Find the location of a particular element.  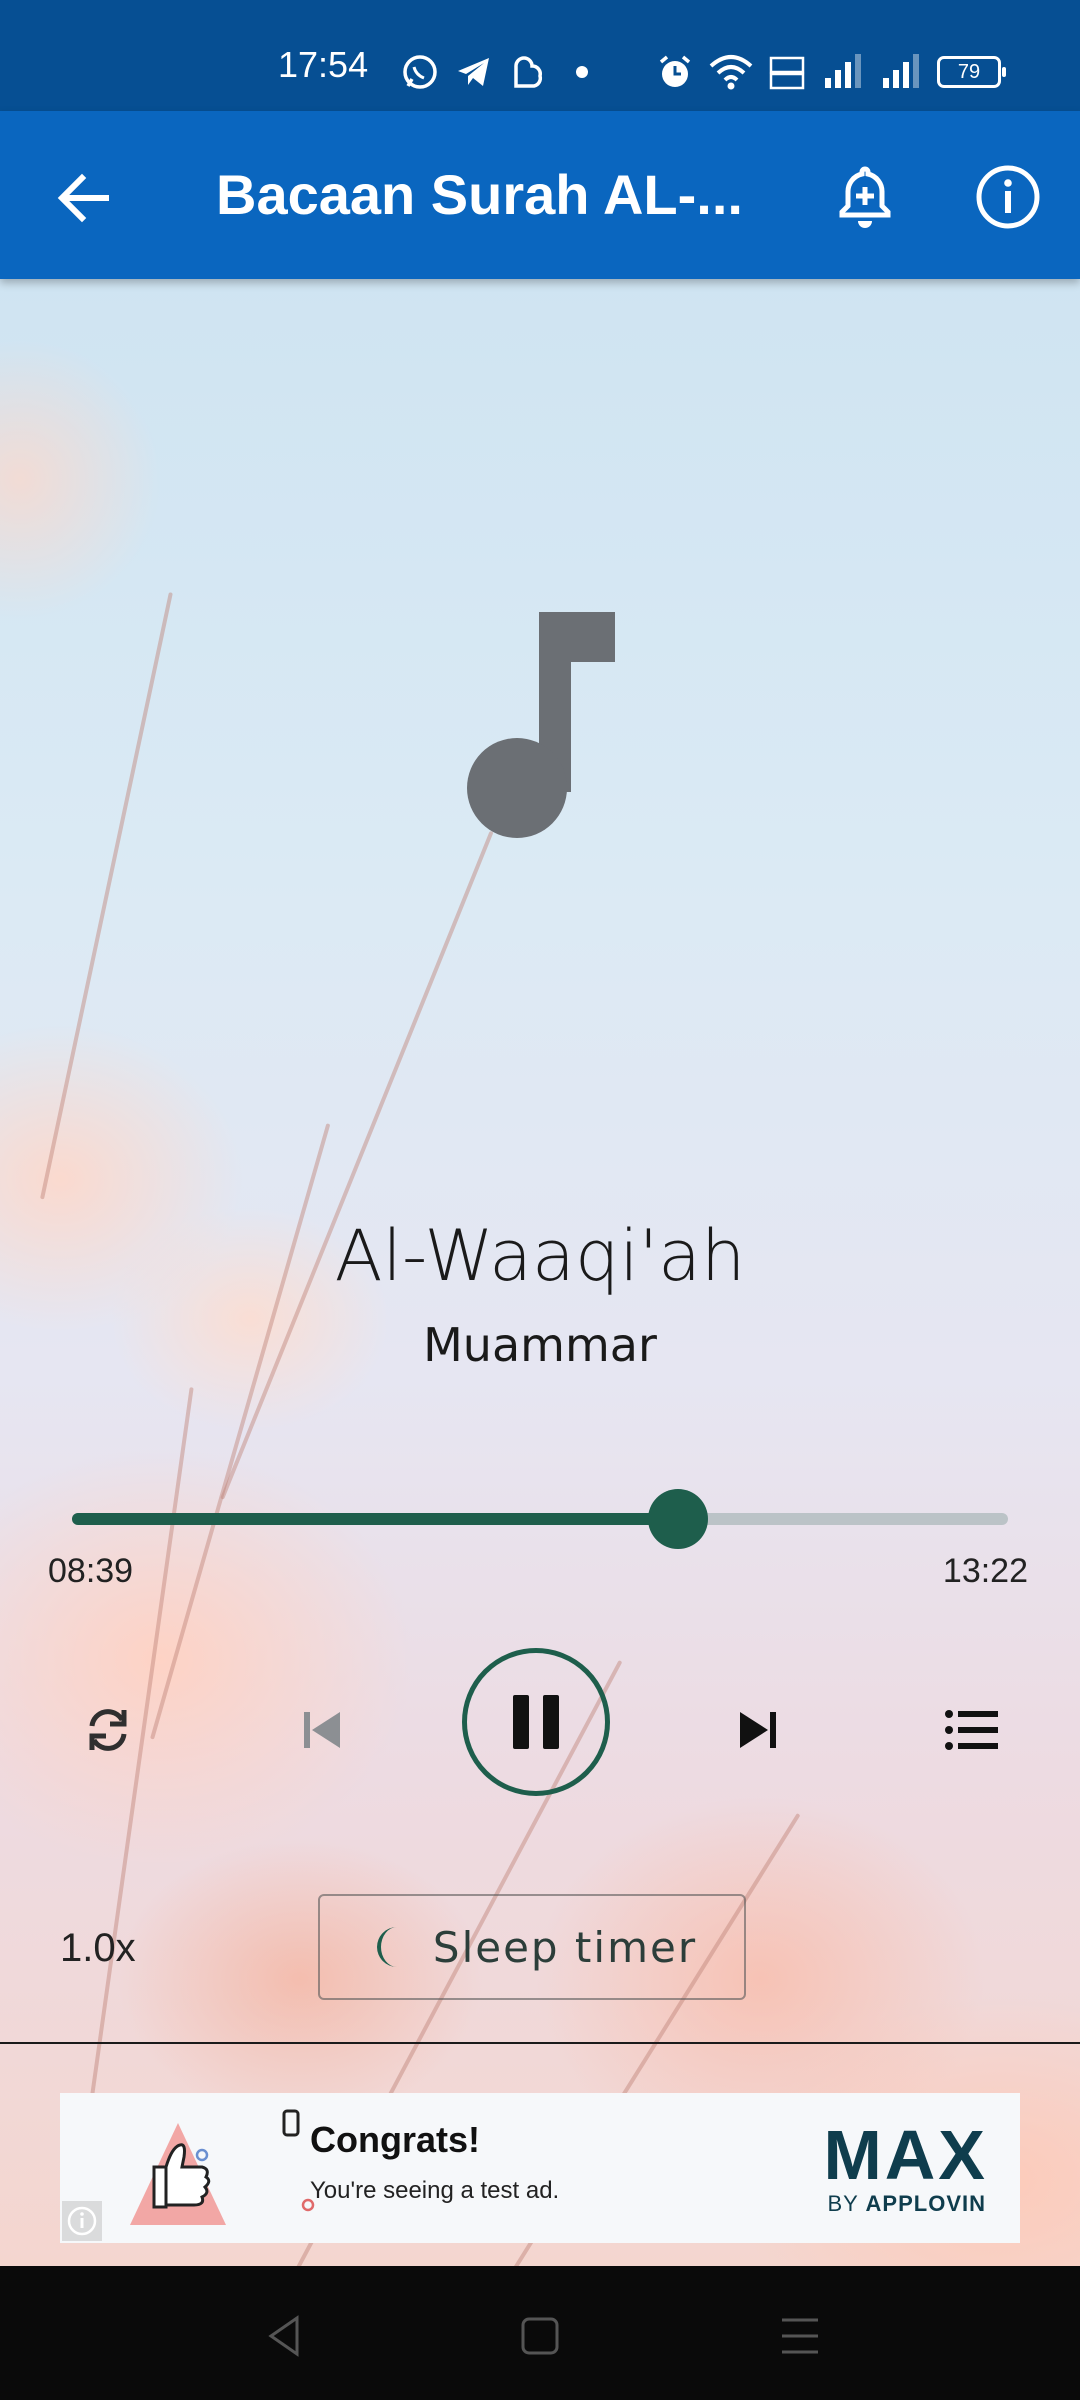

info-icon is located at coordinates (1008, 197).